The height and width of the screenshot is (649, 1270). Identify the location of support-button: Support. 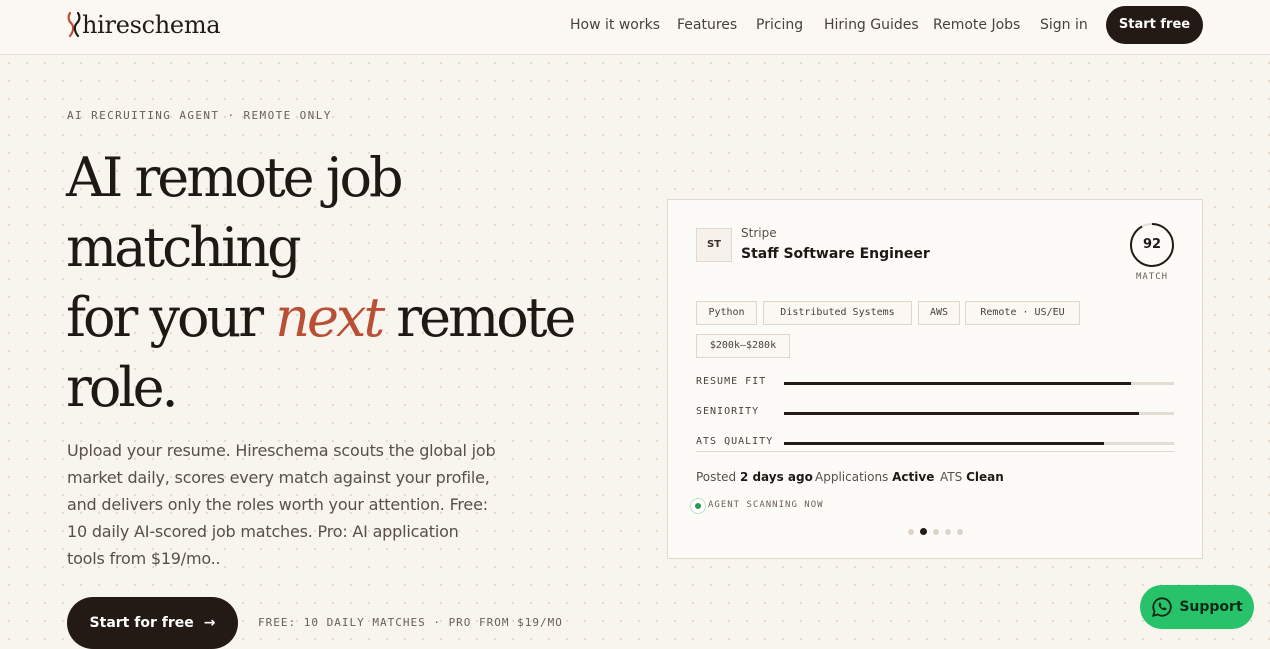
(1197, 607).